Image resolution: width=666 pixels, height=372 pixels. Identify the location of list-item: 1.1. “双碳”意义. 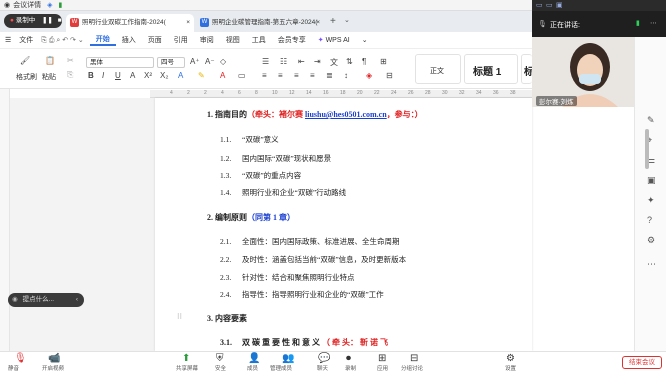
(249, 139).